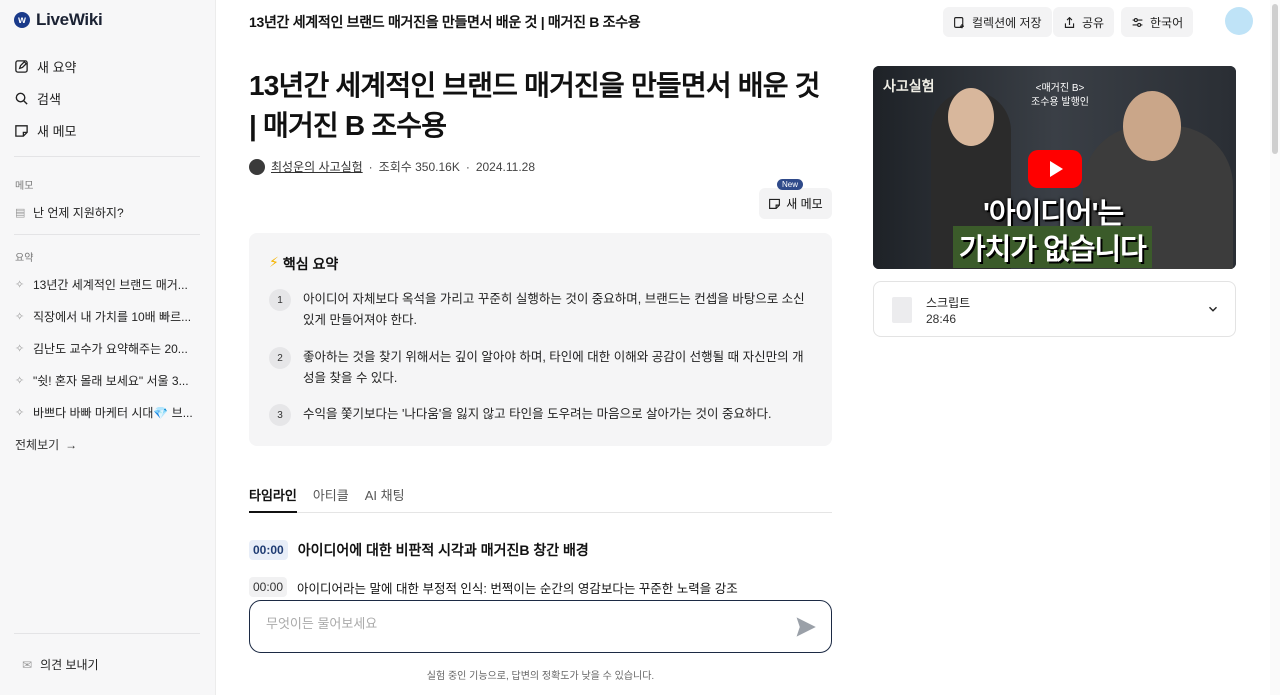 This screenshot has height=695, width=1280. I want to click on point-number: 3, so click(280, 415).